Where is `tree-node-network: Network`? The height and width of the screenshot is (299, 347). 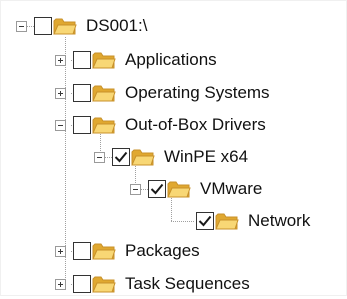
tree-node-network: Network is located at coordinates (253, 221).